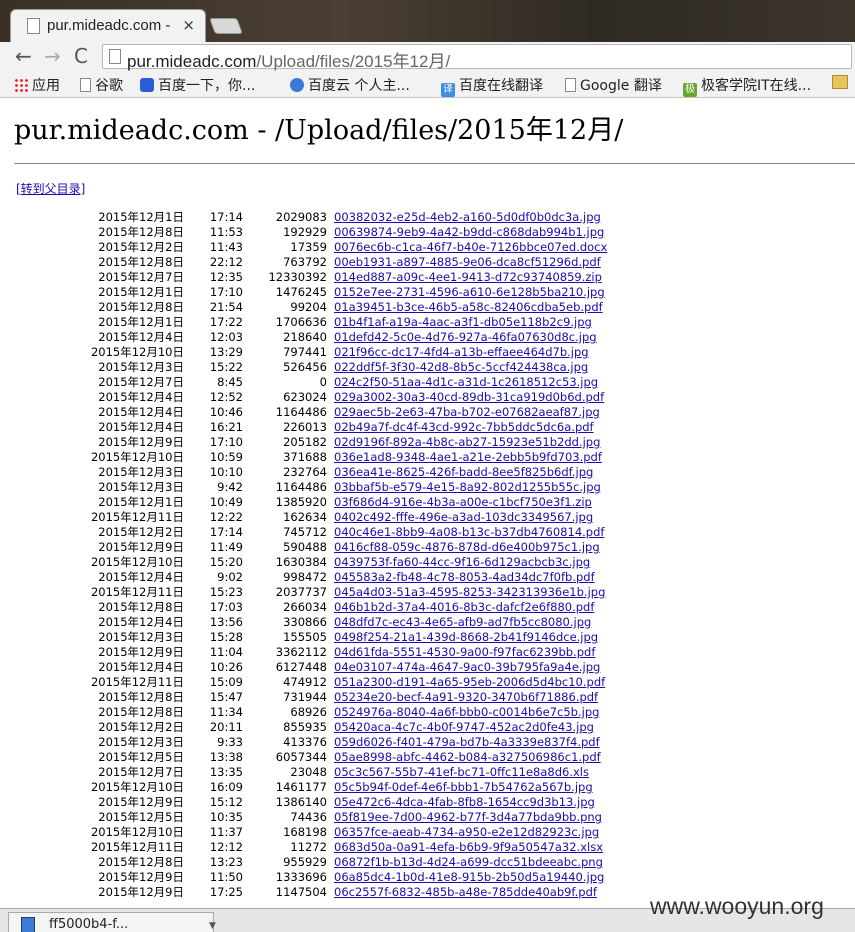 The width and height of the screenshot is (855, 932). I want to click on file-link: 045a4d03-51a3-4595-8253-342313936e1b.jpg, so click(469, 592).